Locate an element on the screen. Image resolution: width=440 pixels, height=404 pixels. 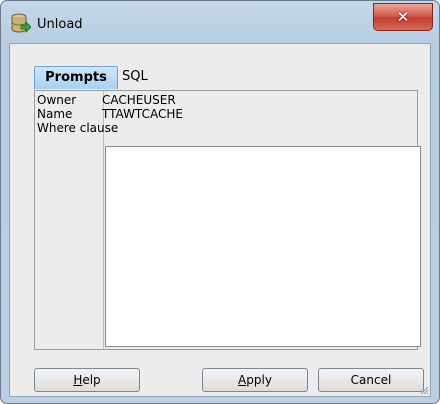
title-bar: Unload ✕ is located at coordinates (220, 22).